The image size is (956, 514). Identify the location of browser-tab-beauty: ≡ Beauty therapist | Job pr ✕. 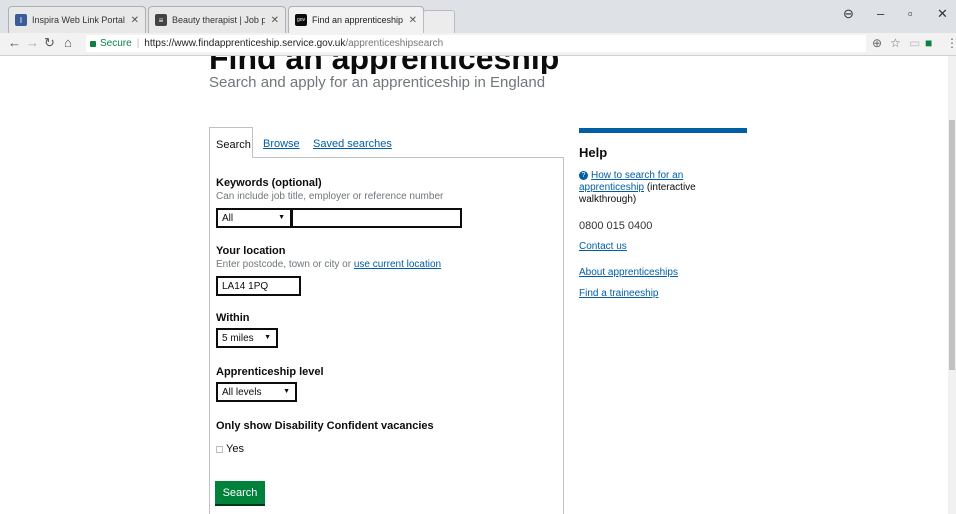
(217, 19).